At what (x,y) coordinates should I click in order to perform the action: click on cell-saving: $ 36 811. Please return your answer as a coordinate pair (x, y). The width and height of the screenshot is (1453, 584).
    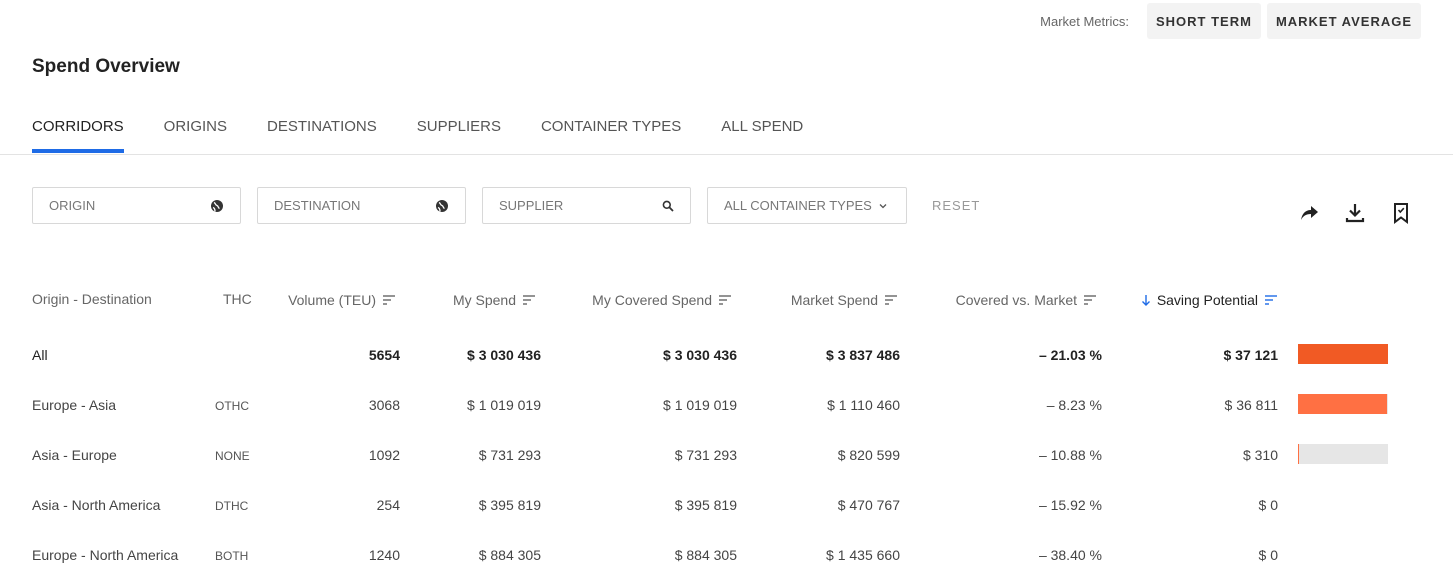
    Looking at the image, I should click on (1251, 405).